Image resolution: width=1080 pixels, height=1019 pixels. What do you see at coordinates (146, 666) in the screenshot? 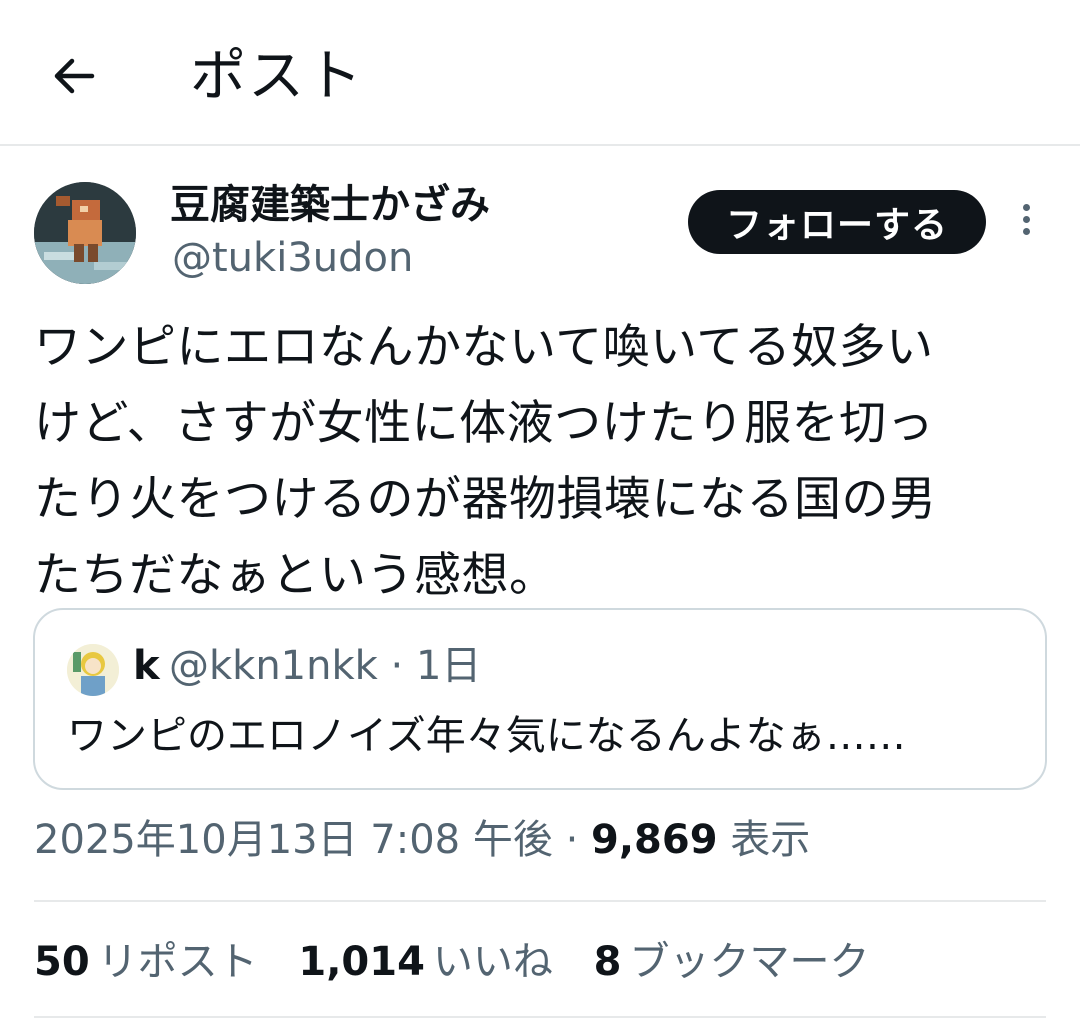
I see `quote-author-name: k` at bounding box center [146, 666].